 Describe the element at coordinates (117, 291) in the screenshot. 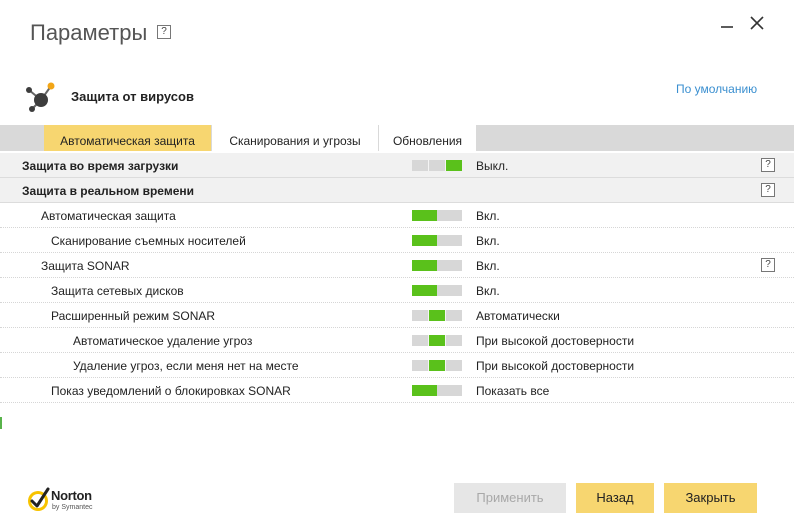

I see `row-label: Защита сетевых дисков` at that location.